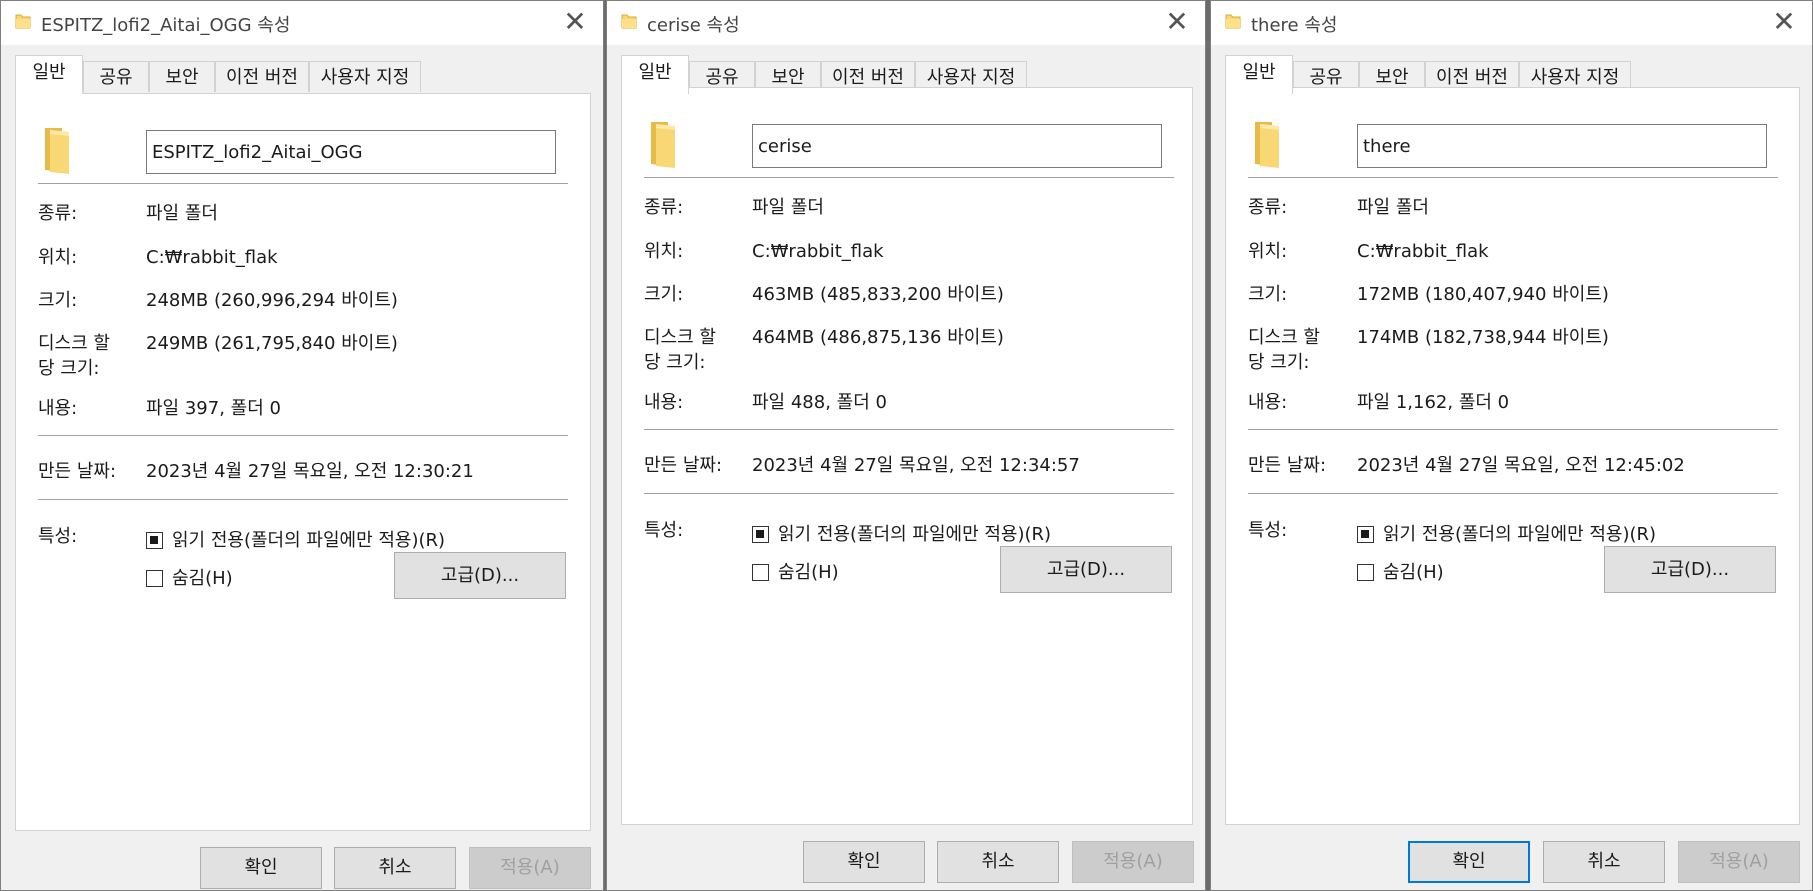 The height and width of the screenshot is (891, 1813). Describe the element at coordinates (1433, 402) in the screenshot. I see `contents-value: 파일 1,162, 폴더 0` at that location.